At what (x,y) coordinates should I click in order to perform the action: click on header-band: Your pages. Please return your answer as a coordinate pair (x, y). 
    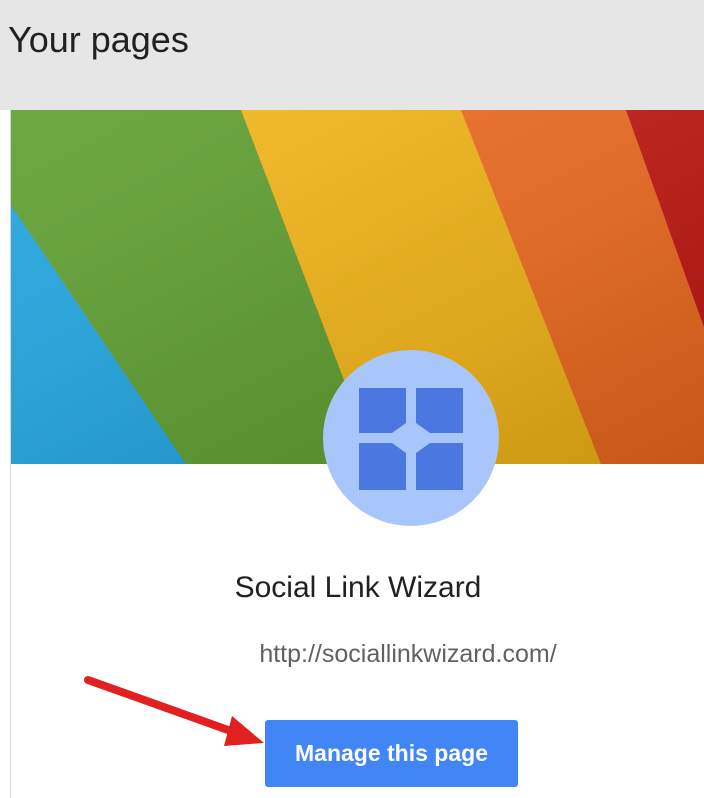
    Looking at the image, I should click on (352, 55).